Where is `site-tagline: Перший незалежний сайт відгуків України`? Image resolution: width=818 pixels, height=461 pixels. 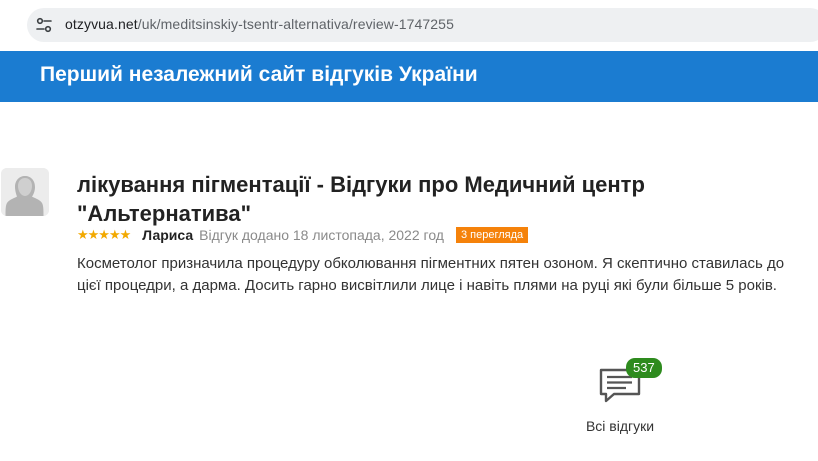
site-tagline: Перший незалежний сайт відгуків України is located at coordinates (259, 74).